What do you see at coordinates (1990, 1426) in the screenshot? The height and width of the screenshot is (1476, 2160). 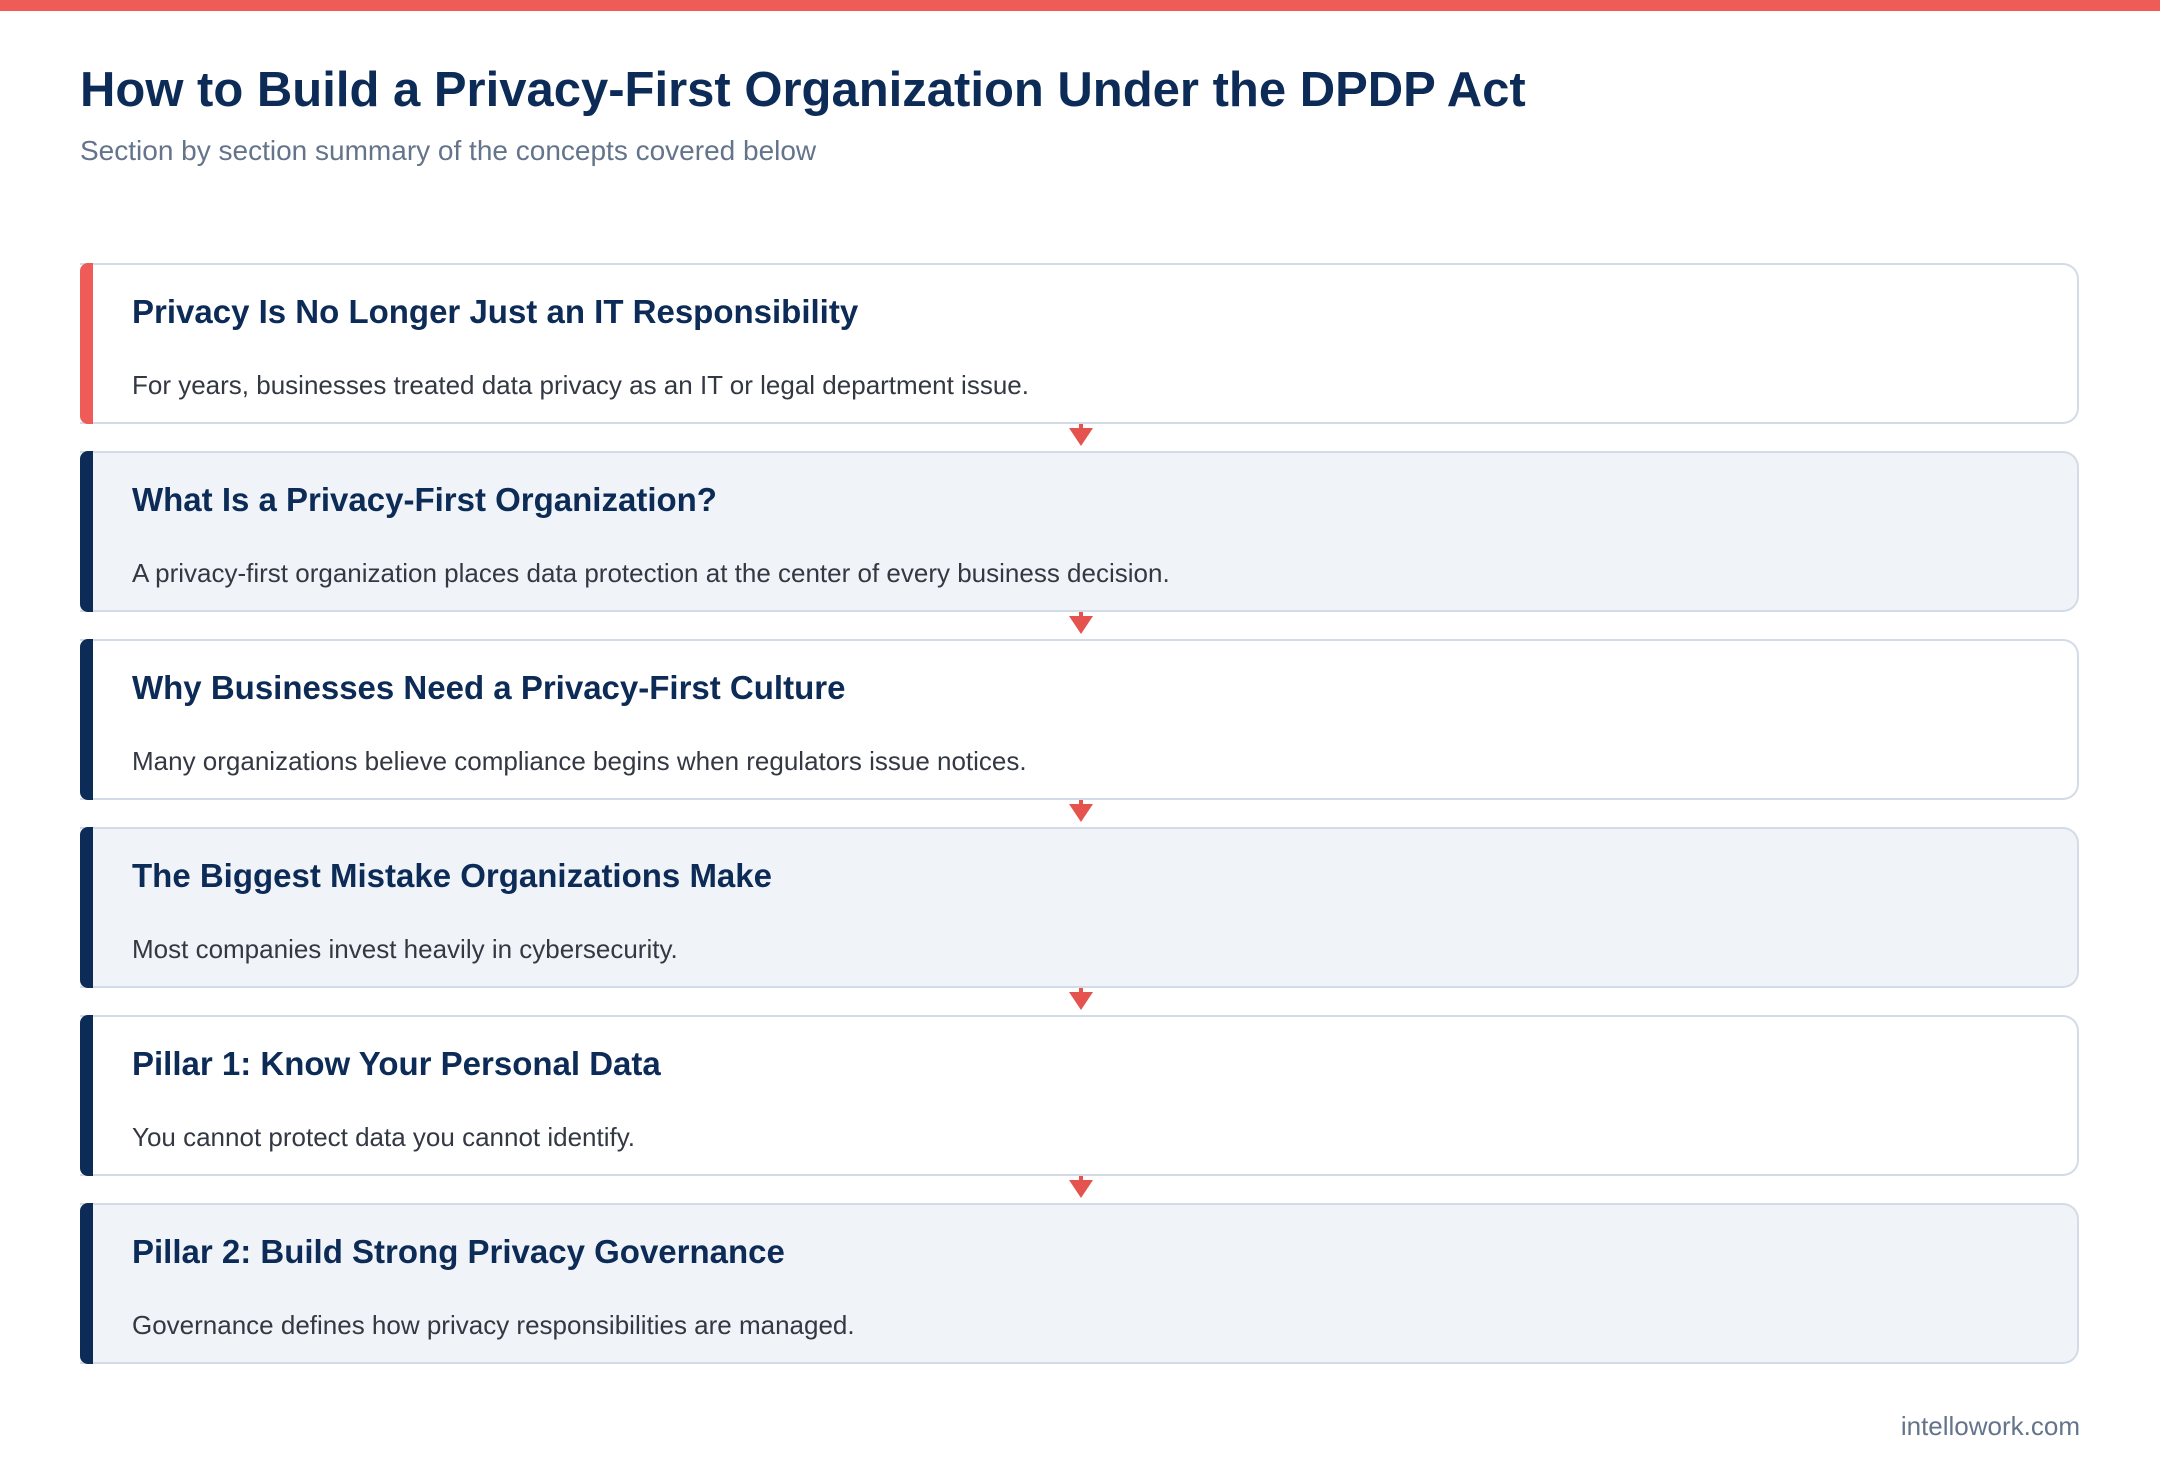 I see `footer-site-link: intellowork.com` at bounding box center [1990, 1426].